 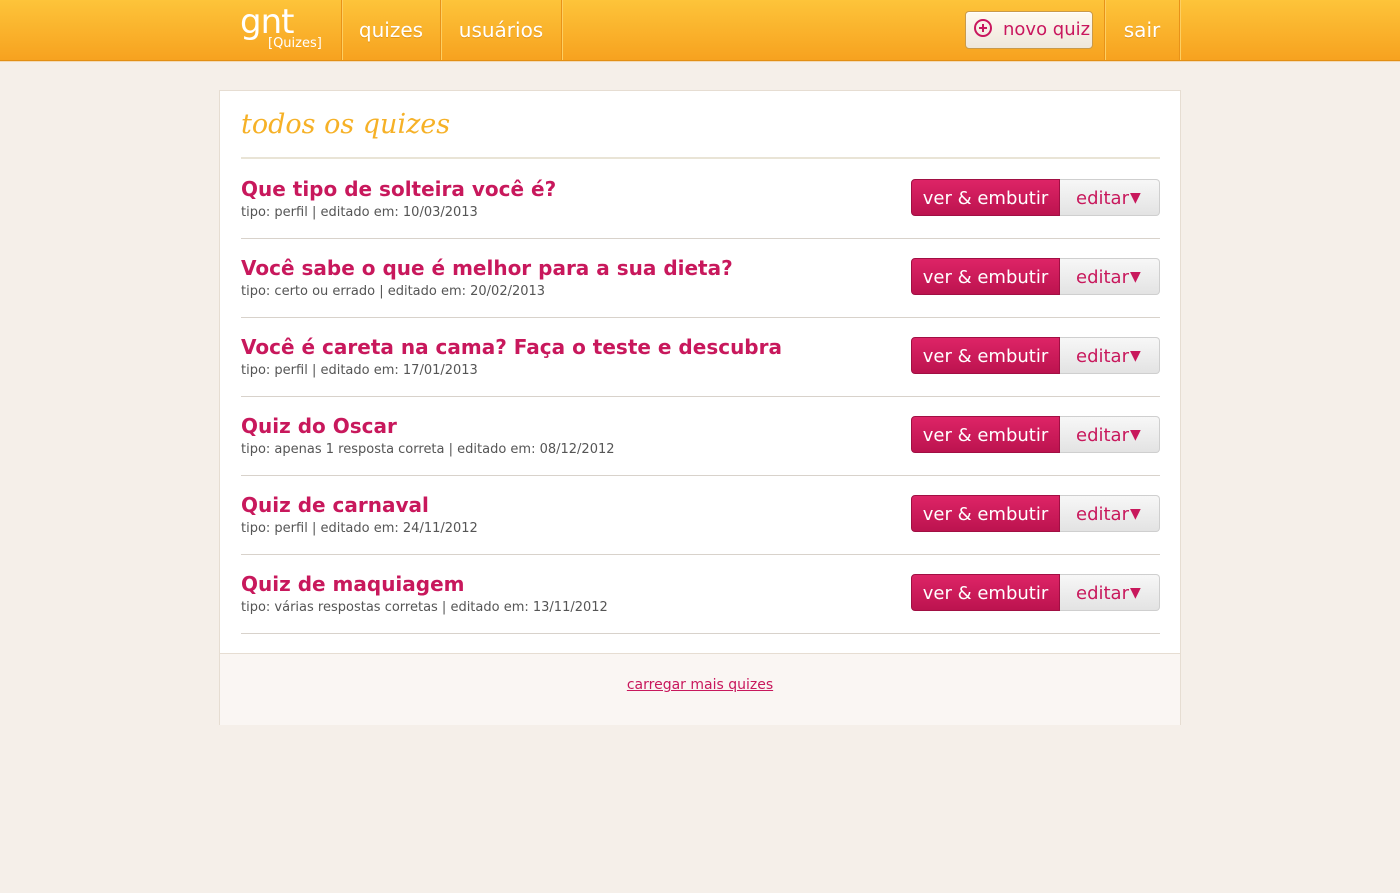 What do you see at coordinates (359, 370) in the screenshot?
I see `quiz-meta: tipo: perfil | editado em: 17/01/2013` at bounding box center [359, 370].